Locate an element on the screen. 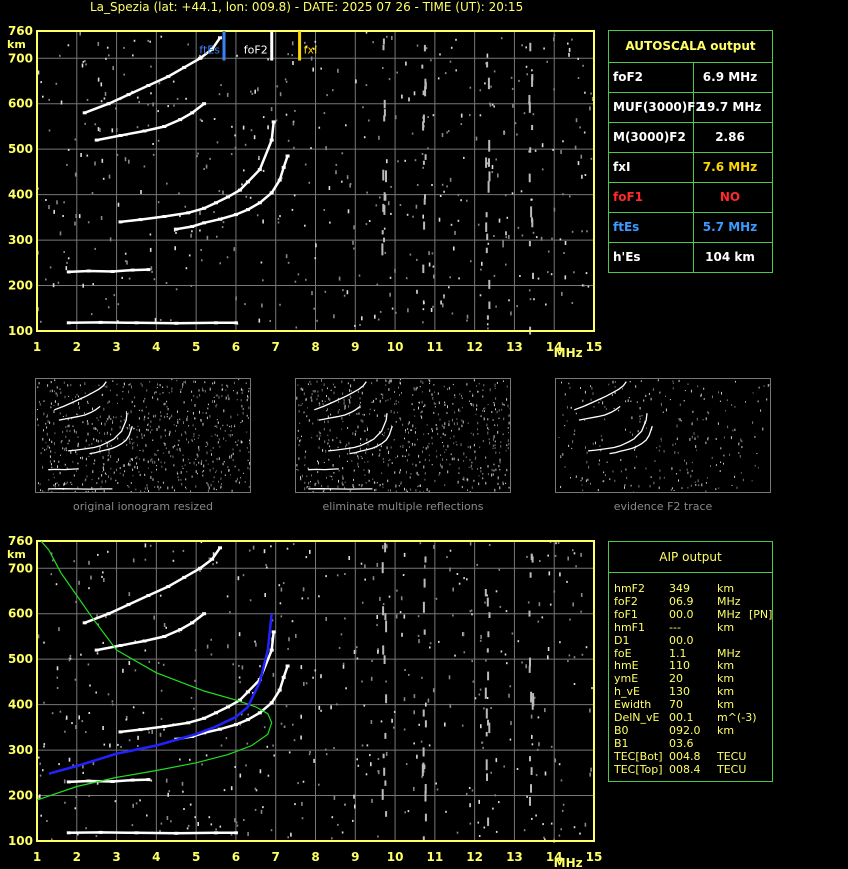 This screenshot has height=869, width=848. aip-value: 130 is located at coordinates (679, 692).